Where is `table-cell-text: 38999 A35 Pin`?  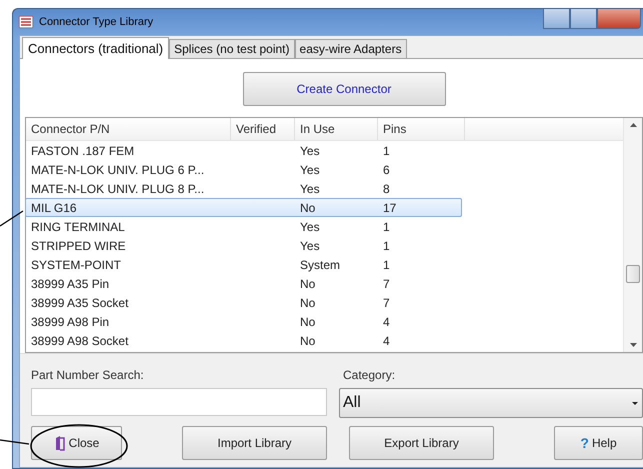 table-cell-text: 38999 A35 Pin is located at coordinates (70, 283).